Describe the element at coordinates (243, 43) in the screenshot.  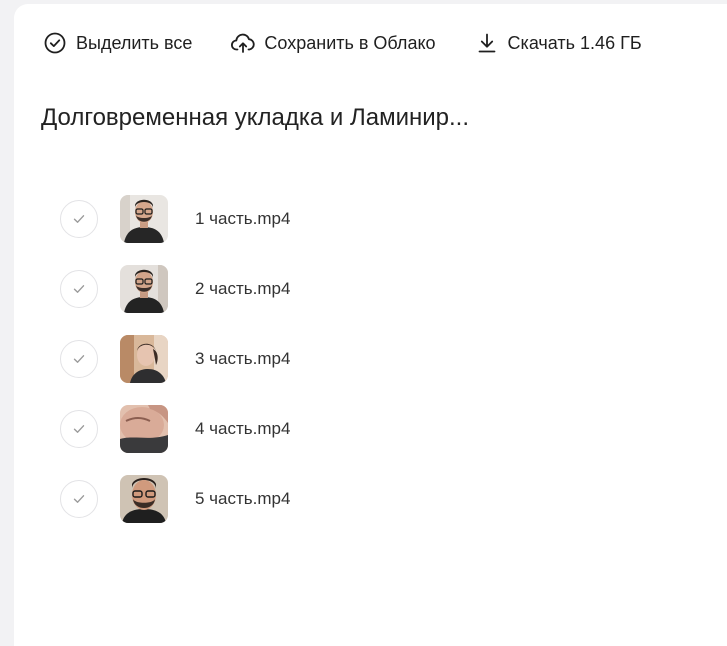
I see `cloud-upload-icon` at that location.